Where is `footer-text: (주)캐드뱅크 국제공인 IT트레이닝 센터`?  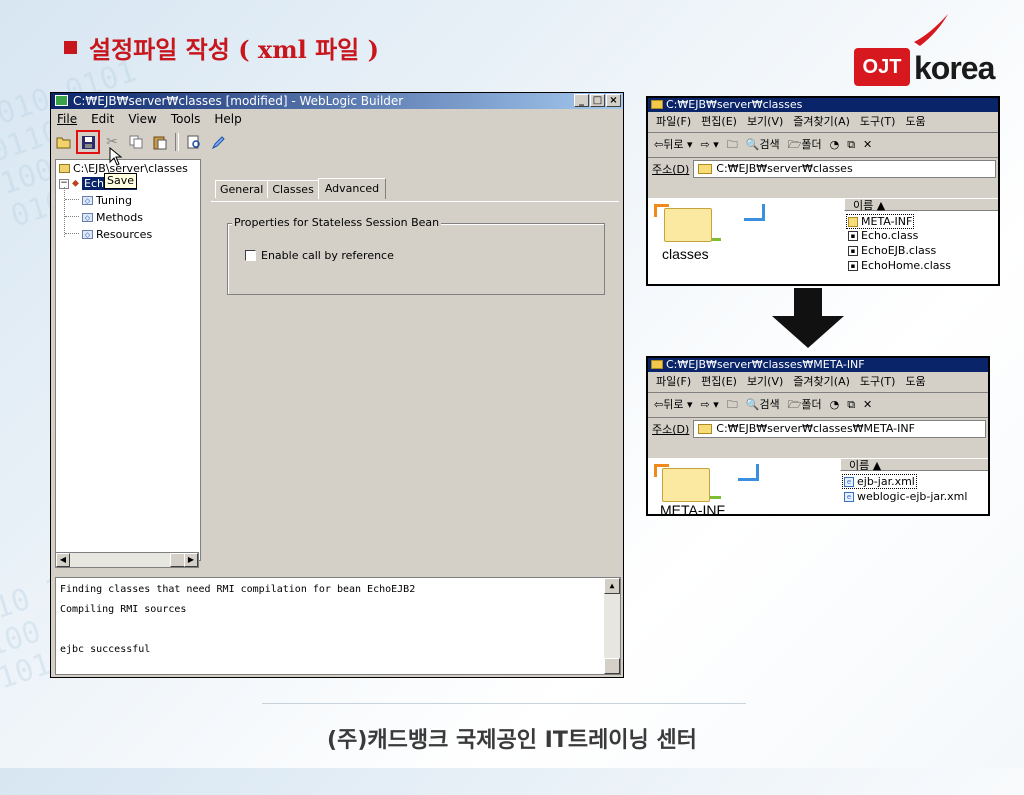 footer-text: (주)캐드뱅크 국제공인 IT트레이닝 센터 is located at coordinates (512, 740).